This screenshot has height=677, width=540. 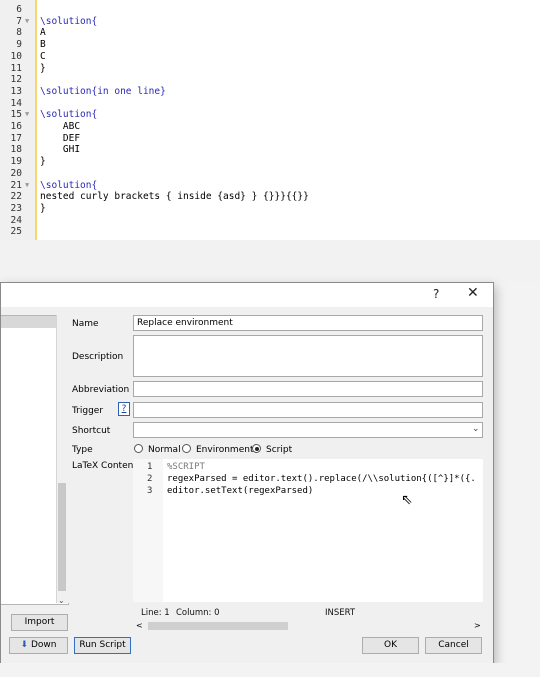 I want to click on editor-line: 6, so click(x=270, y=10).